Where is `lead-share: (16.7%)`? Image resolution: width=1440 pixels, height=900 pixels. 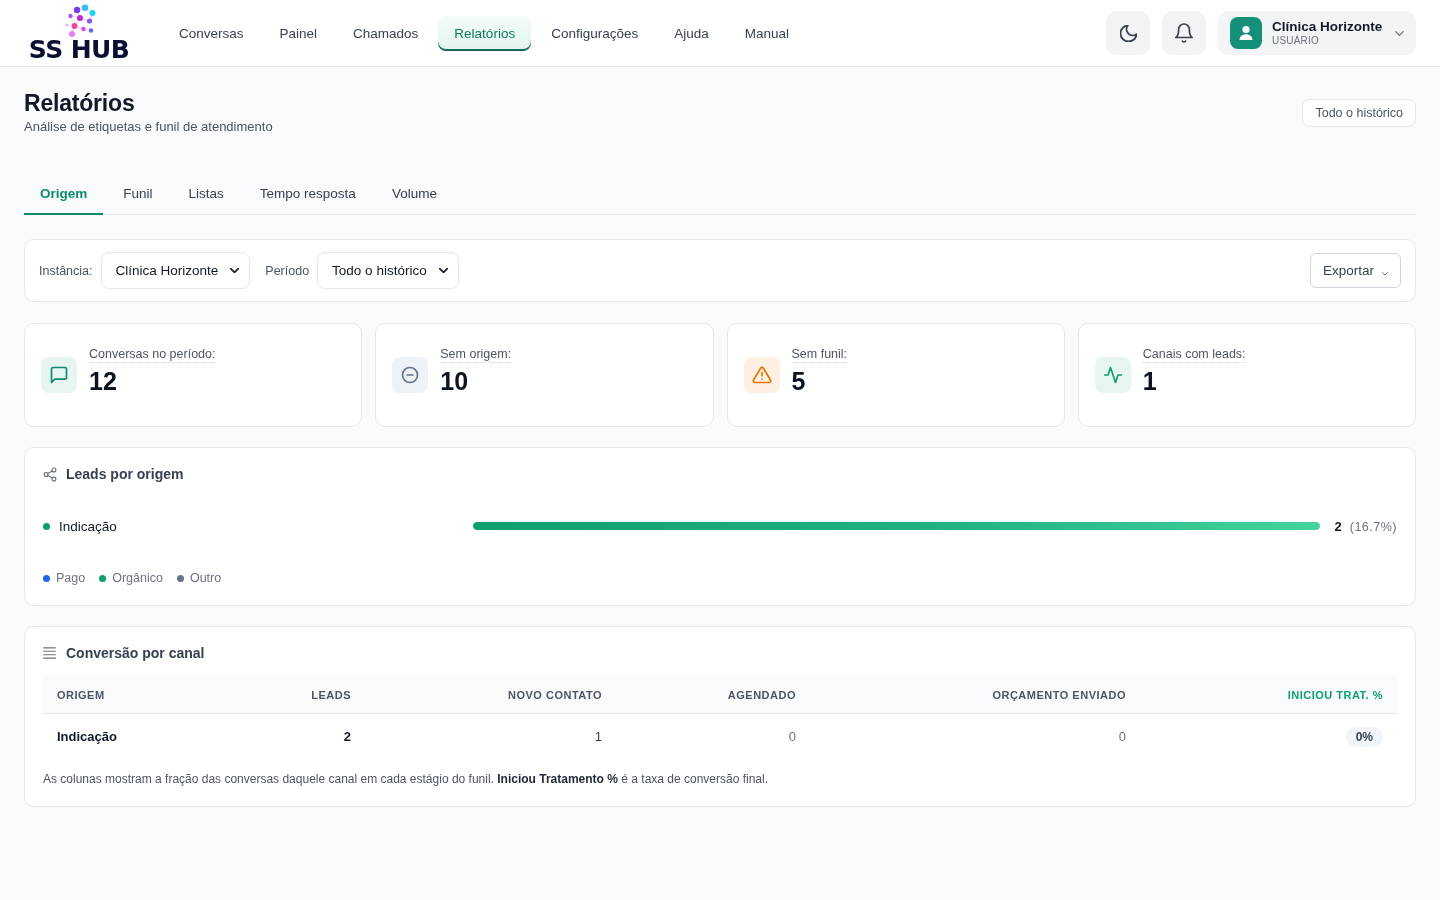
lead-share: (16.7%) is located at coordinates (1373, 526).